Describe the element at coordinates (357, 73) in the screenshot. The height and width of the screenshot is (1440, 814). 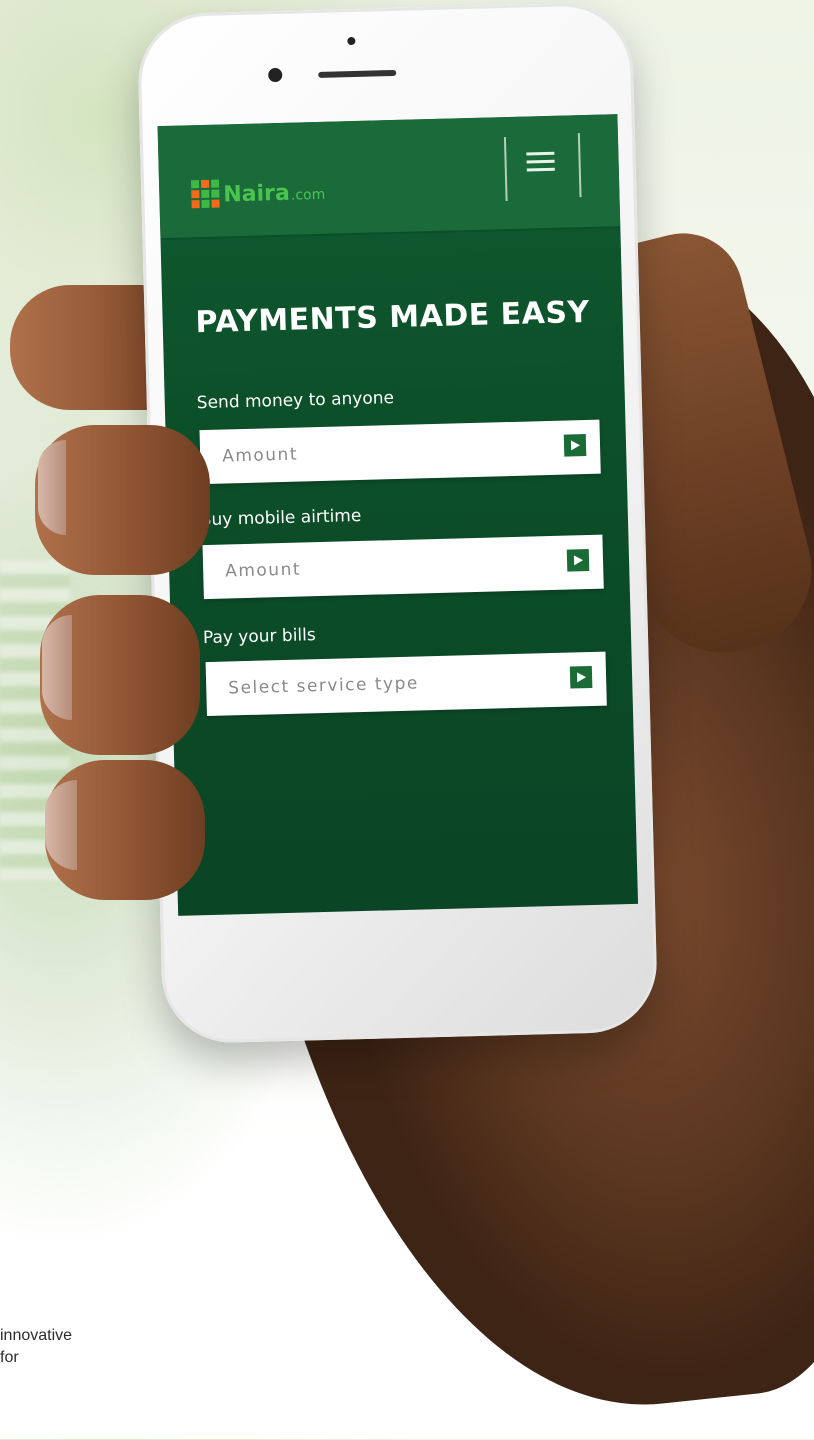
I see `earpiece-speaker` at that location.